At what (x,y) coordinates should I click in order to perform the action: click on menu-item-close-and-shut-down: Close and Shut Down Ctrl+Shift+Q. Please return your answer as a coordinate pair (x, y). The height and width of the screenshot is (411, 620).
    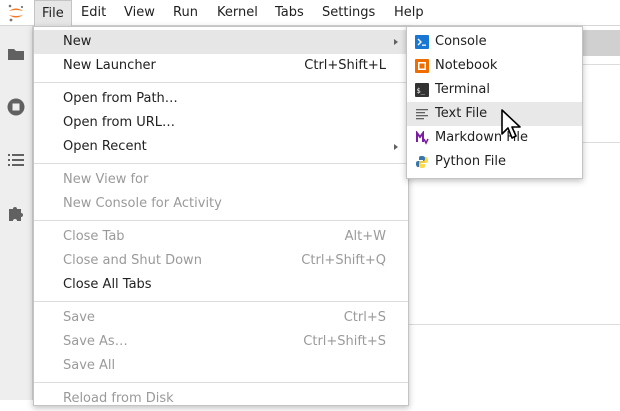
    Looking at the image, I should click on (221, 261).